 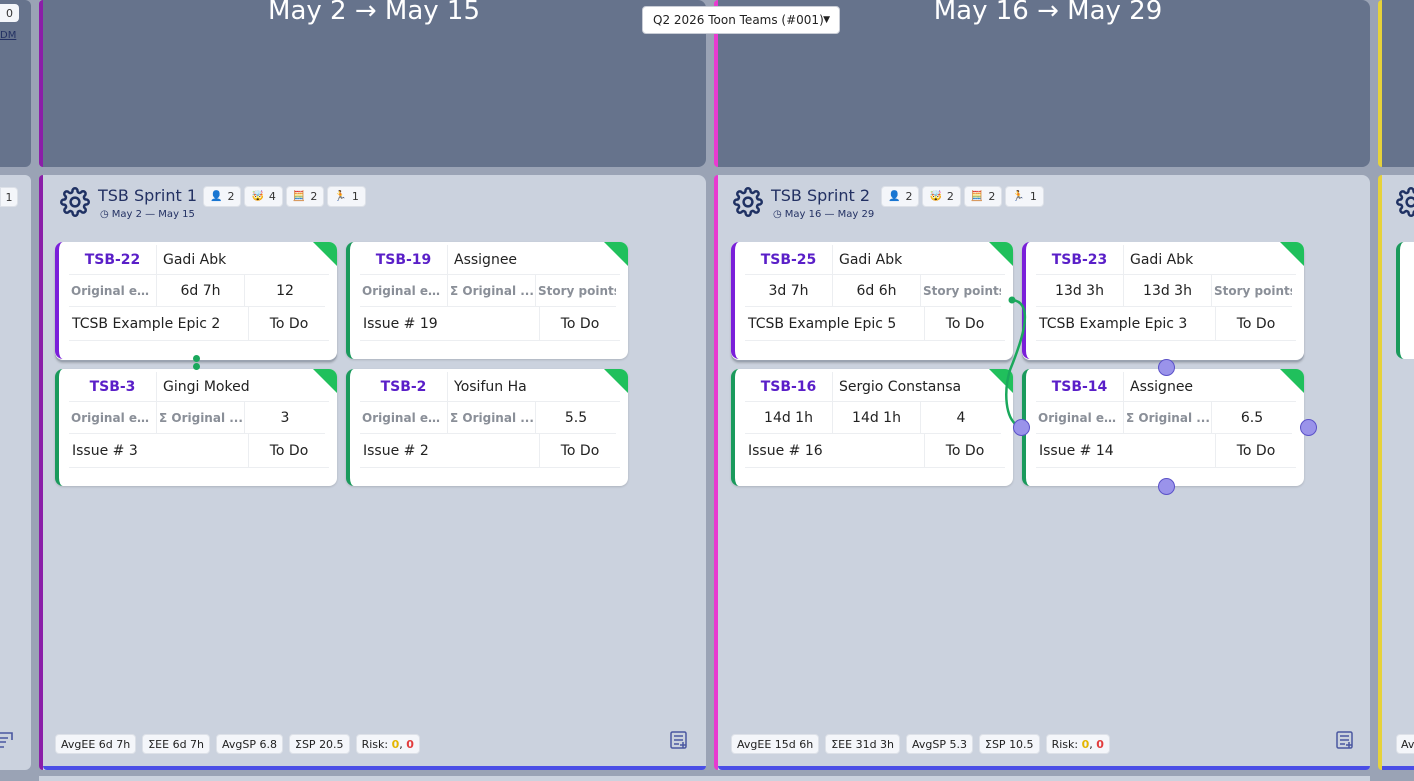 What do you see at coordinates (789, 260) in the screenshot?
I see `issue-key: TSB-25` at bounding box center [789, 260].